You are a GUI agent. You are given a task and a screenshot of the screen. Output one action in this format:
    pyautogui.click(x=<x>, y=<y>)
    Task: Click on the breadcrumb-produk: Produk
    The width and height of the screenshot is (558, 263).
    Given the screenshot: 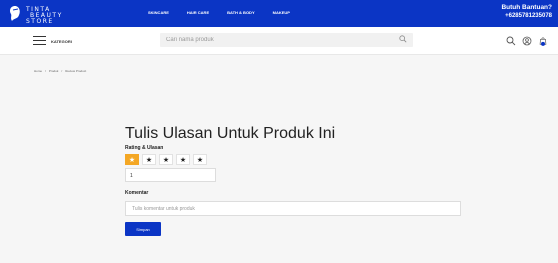 What is the action you would take?
    pyautogui.click(x=54, y=71)
    